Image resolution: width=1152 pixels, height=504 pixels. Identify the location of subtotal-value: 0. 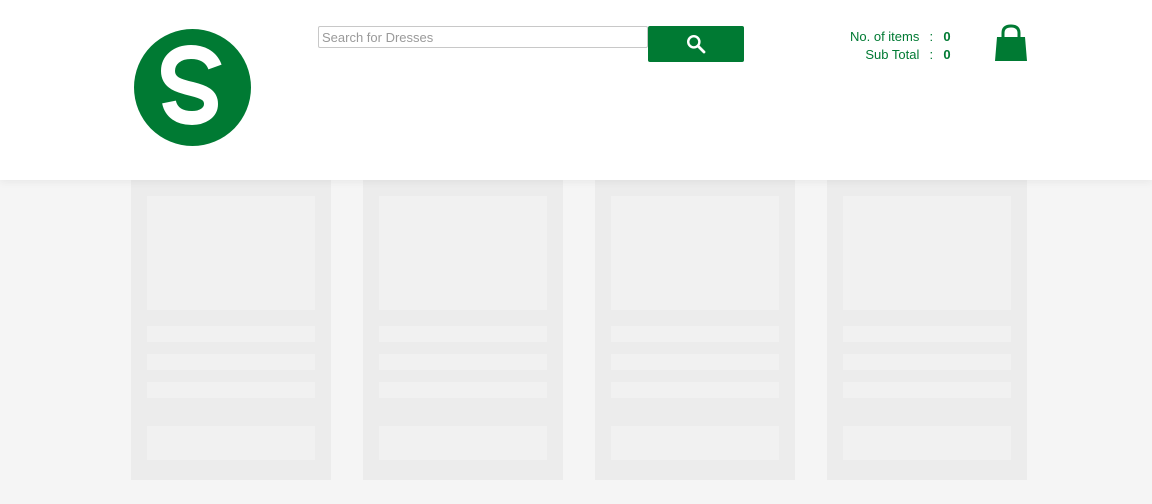
(947, 54).